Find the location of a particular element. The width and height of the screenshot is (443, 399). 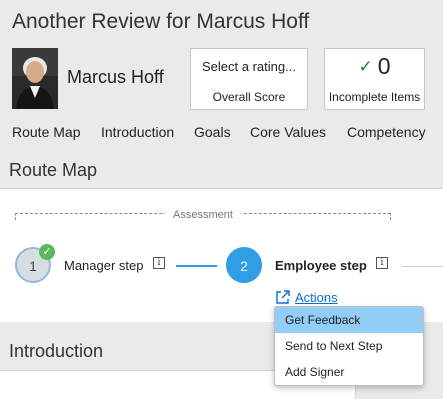

incomplete-items-label: Incomplete Items is located at coordinates (374, 97).